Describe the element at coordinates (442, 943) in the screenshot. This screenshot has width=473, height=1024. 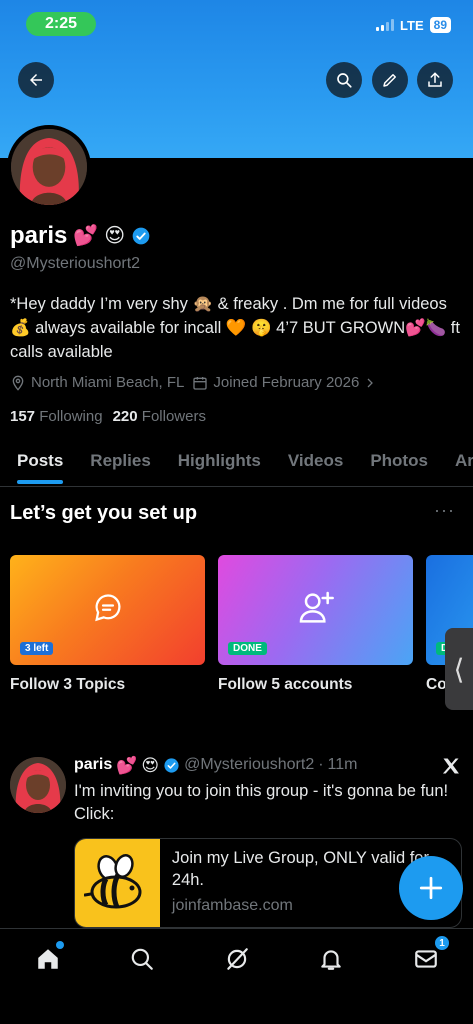
I see `messages-badge: 1` at that location.